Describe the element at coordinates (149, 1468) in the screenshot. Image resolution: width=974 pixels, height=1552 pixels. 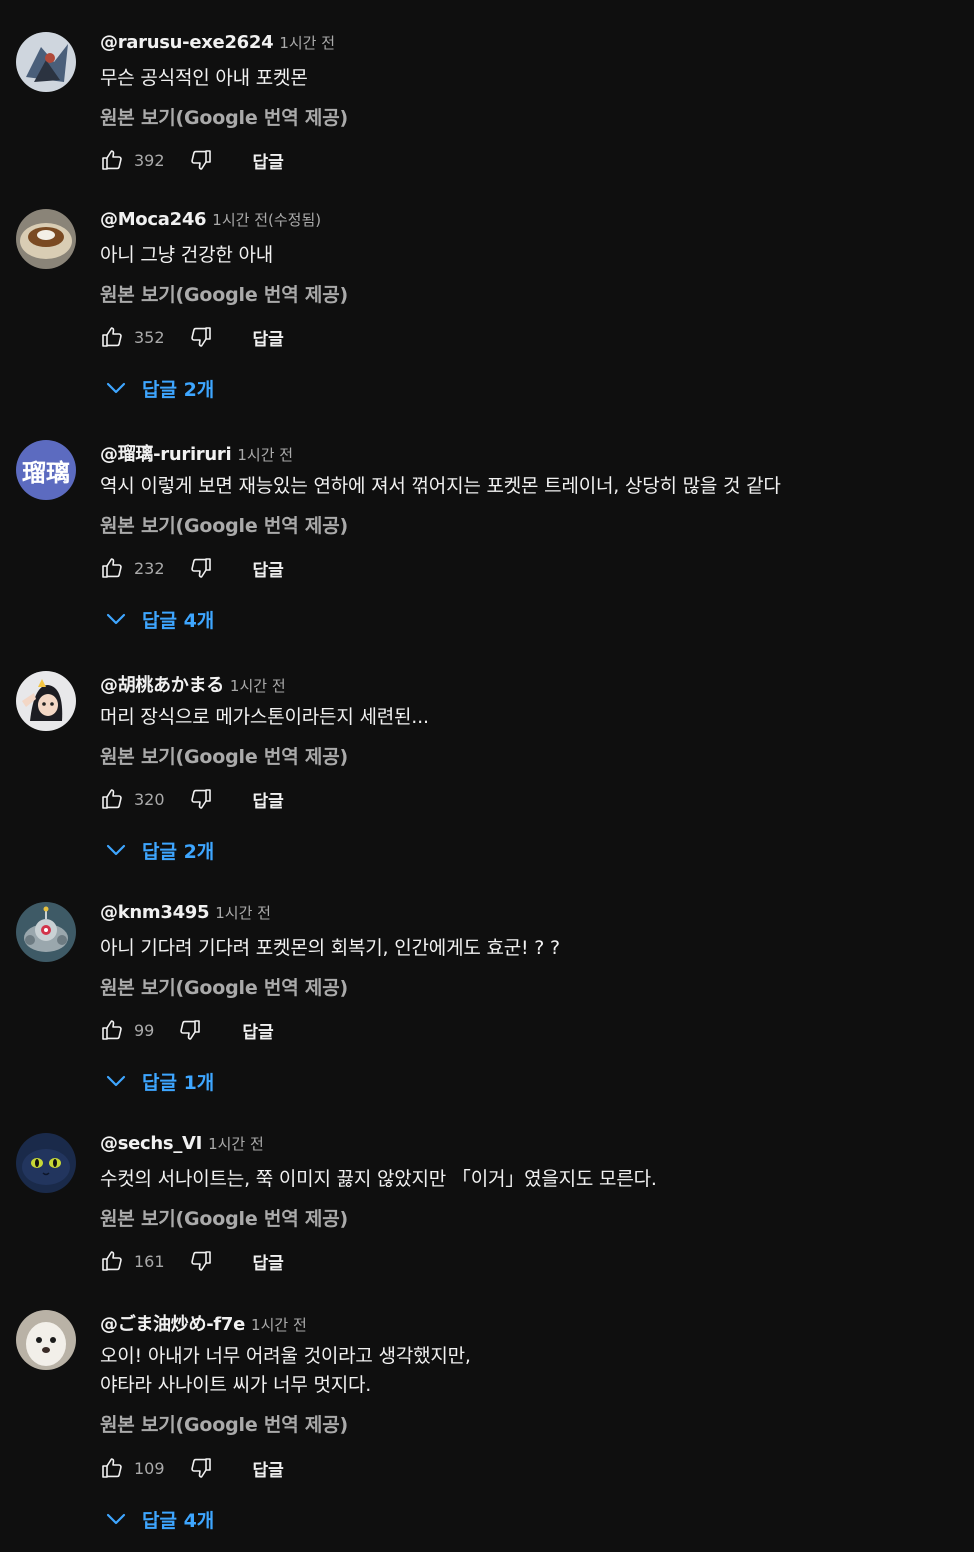
I see `like-count: 109` at that location.